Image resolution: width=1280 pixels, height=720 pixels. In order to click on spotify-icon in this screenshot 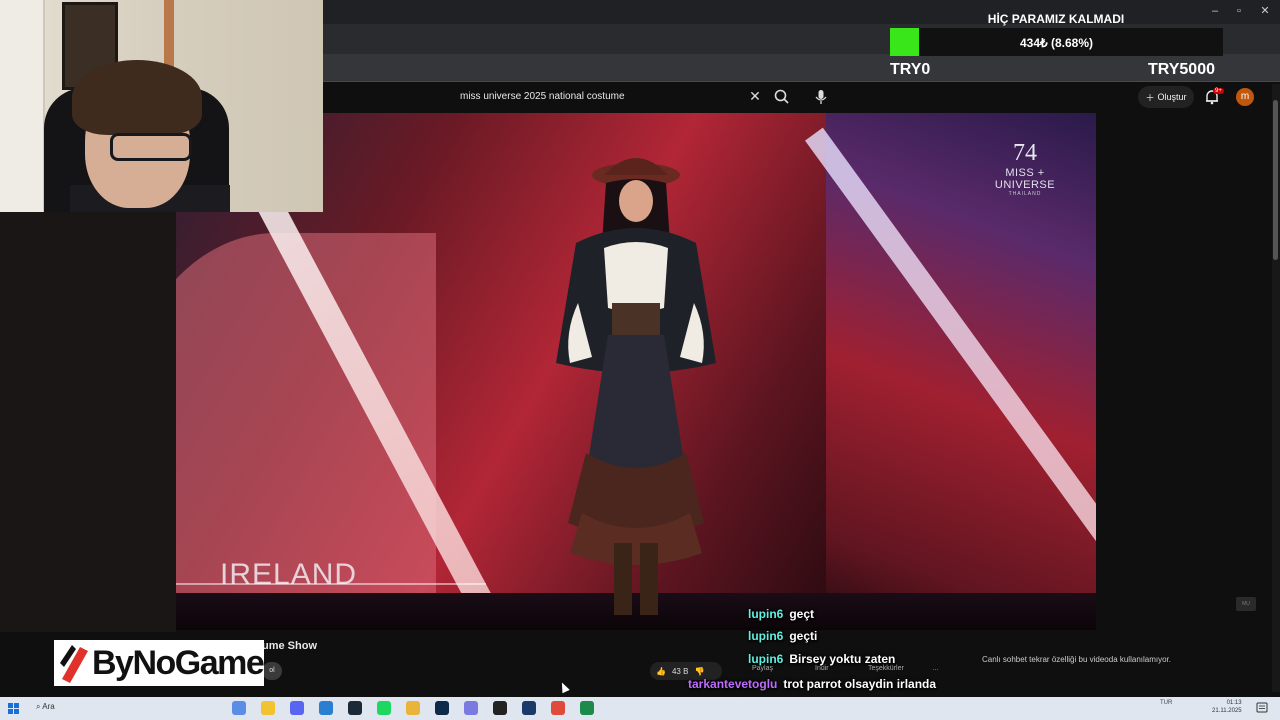, I will do `click(384, 708)`.